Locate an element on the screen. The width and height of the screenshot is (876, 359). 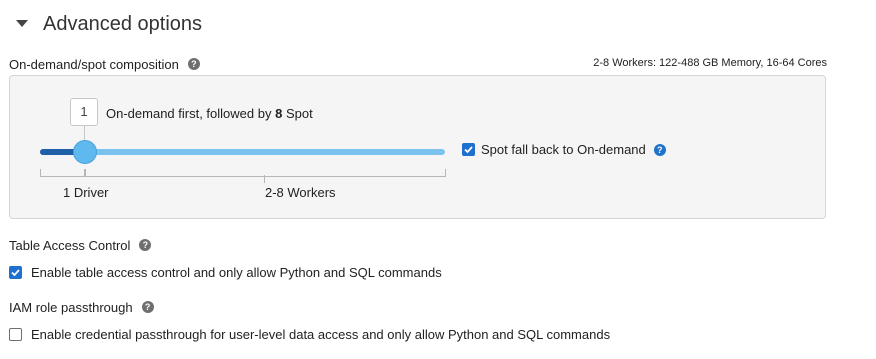
iam-heading: IAM role passthrough is located at coordinates (71, 307).